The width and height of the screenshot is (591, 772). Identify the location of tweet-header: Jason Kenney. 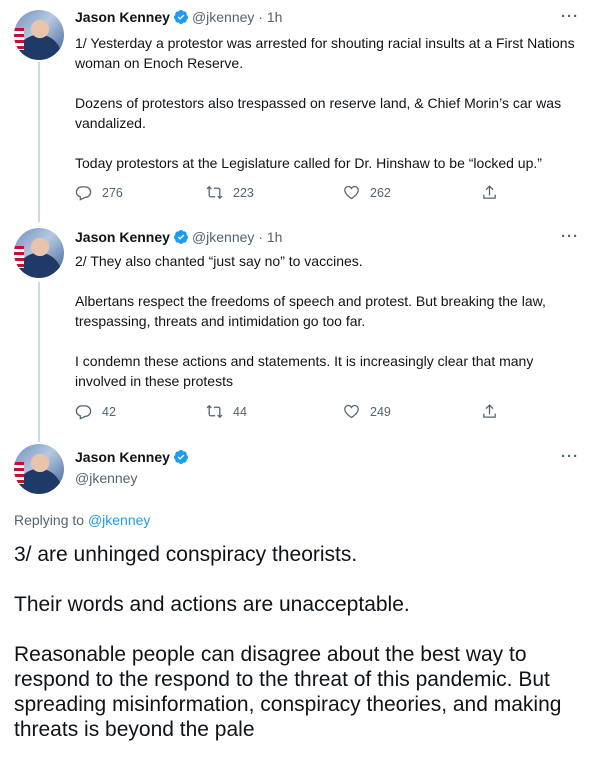
(133, 457).